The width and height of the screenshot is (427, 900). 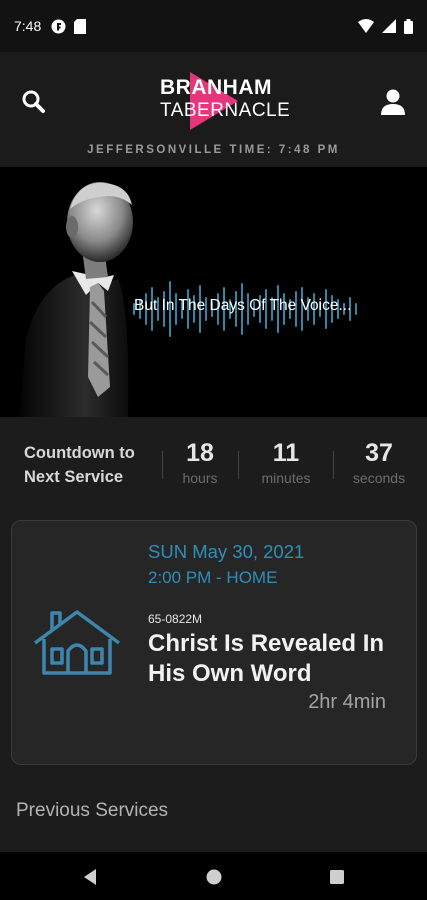 What do you see at coordinates (226, 551) in the screenshot?
I see `service-date: SUN May 30, 2021` at bounding box center [226, 551].